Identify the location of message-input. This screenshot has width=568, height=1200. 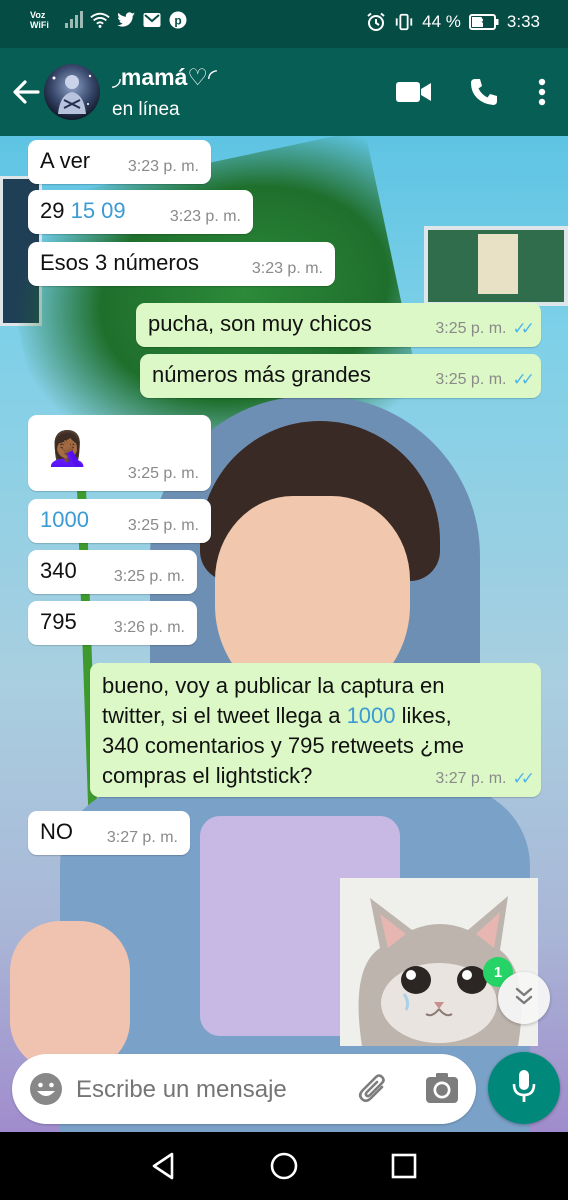
(211, 1090).